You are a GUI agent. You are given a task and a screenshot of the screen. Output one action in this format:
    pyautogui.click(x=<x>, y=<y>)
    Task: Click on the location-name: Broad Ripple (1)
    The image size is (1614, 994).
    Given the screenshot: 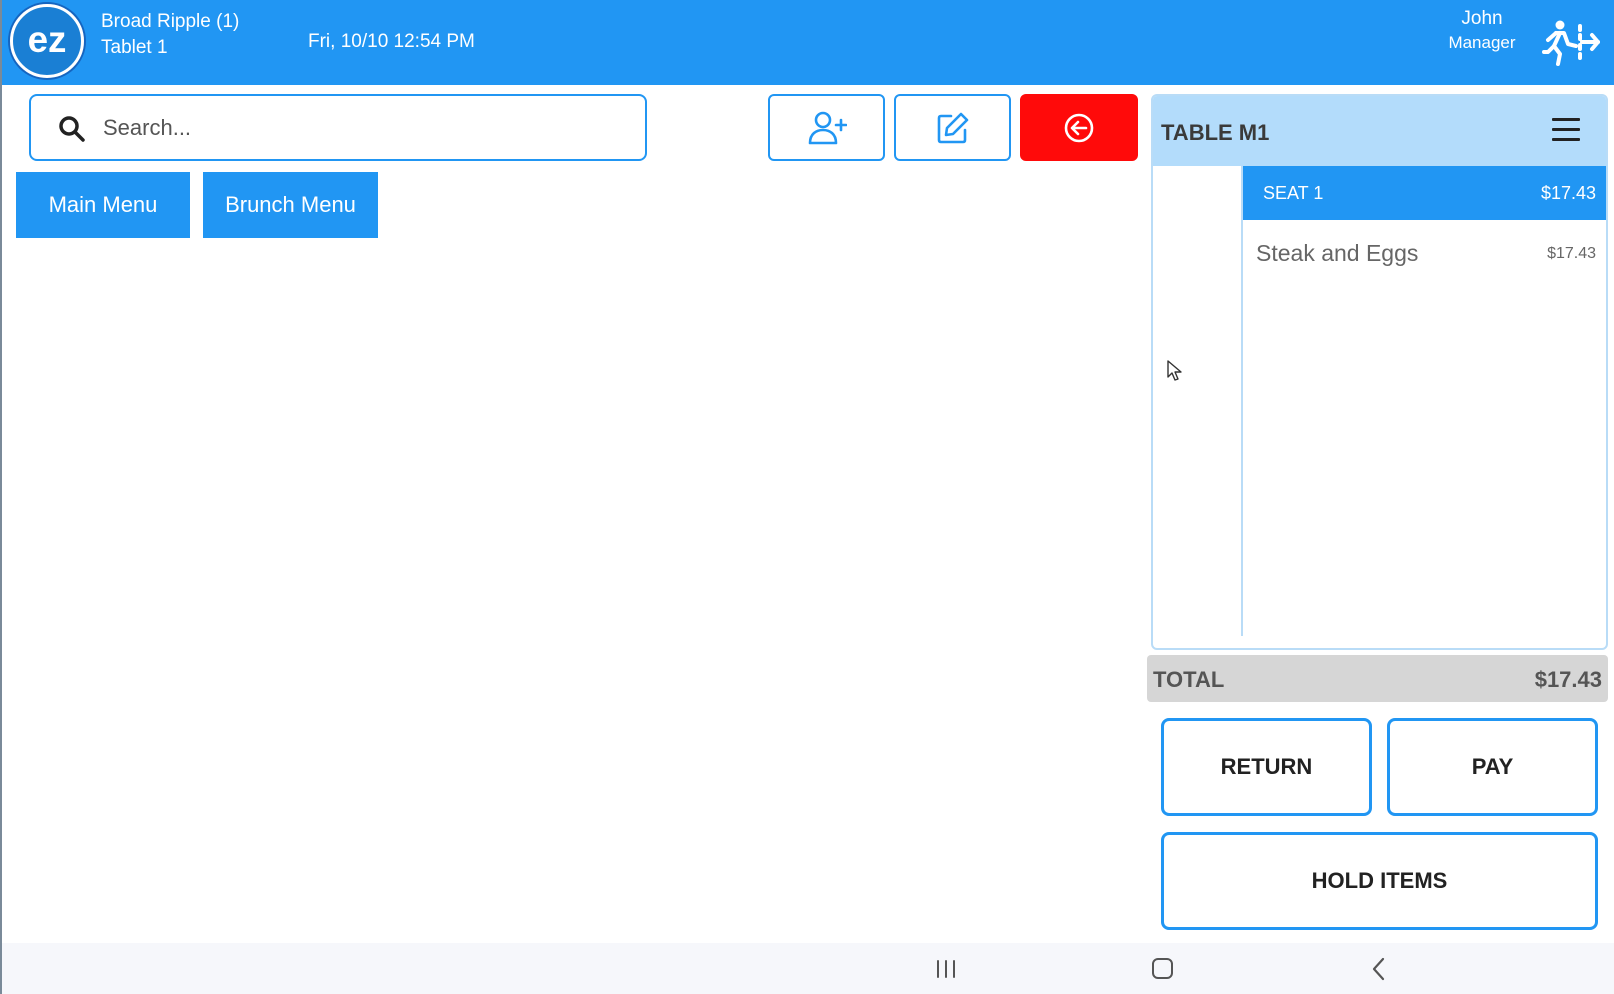 What is the action you would take?
    pyautogui.click(x=170, y=21)
    